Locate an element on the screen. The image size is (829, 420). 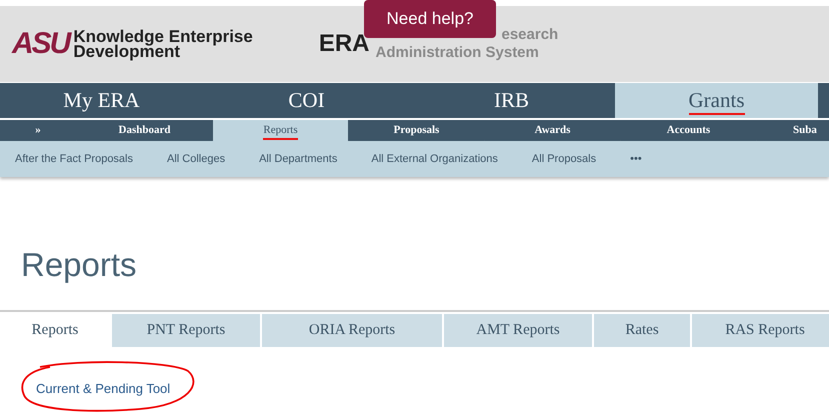
report-link: After the Fact Proposals is located at coordinates (74, 159).